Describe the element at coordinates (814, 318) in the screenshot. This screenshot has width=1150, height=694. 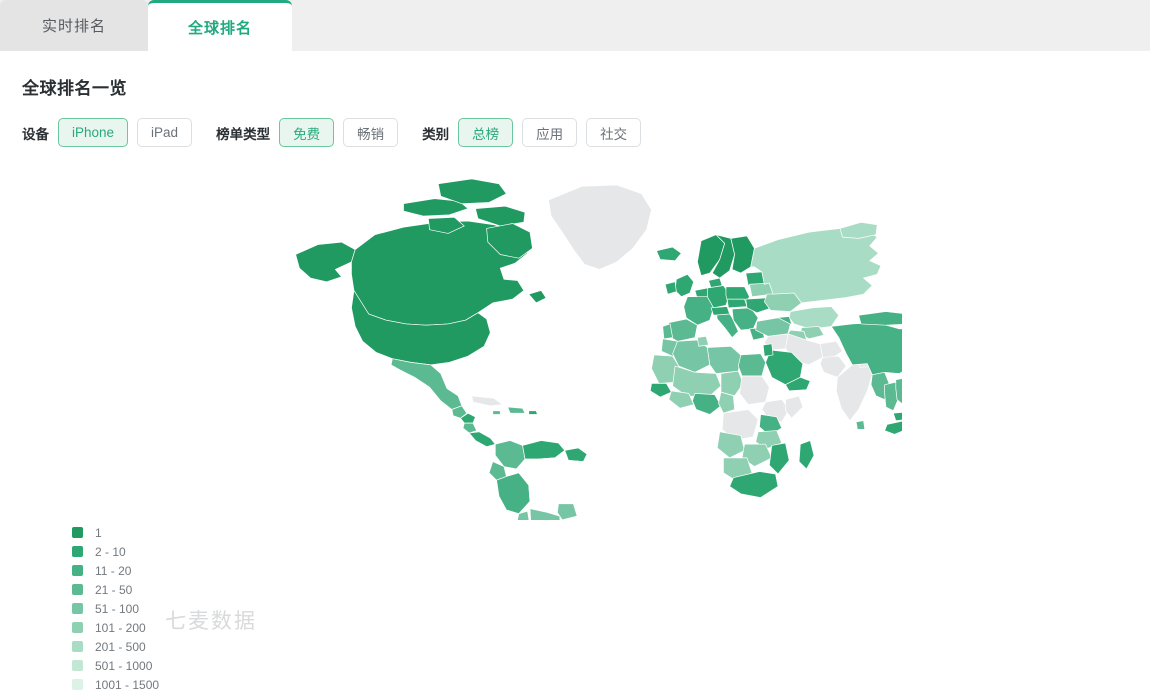
I see `region-kazakhstan` at that location.